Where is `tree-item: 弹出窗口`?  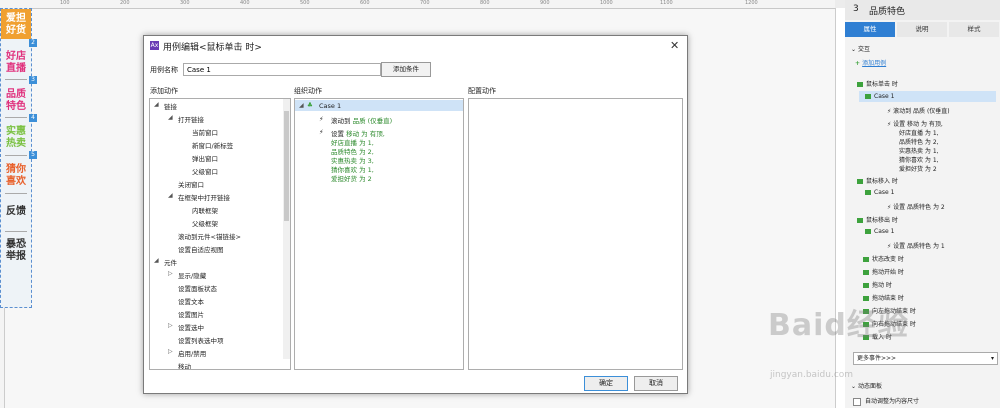 tree-item: 弹出窗口 is located at coordinates (205, 158).